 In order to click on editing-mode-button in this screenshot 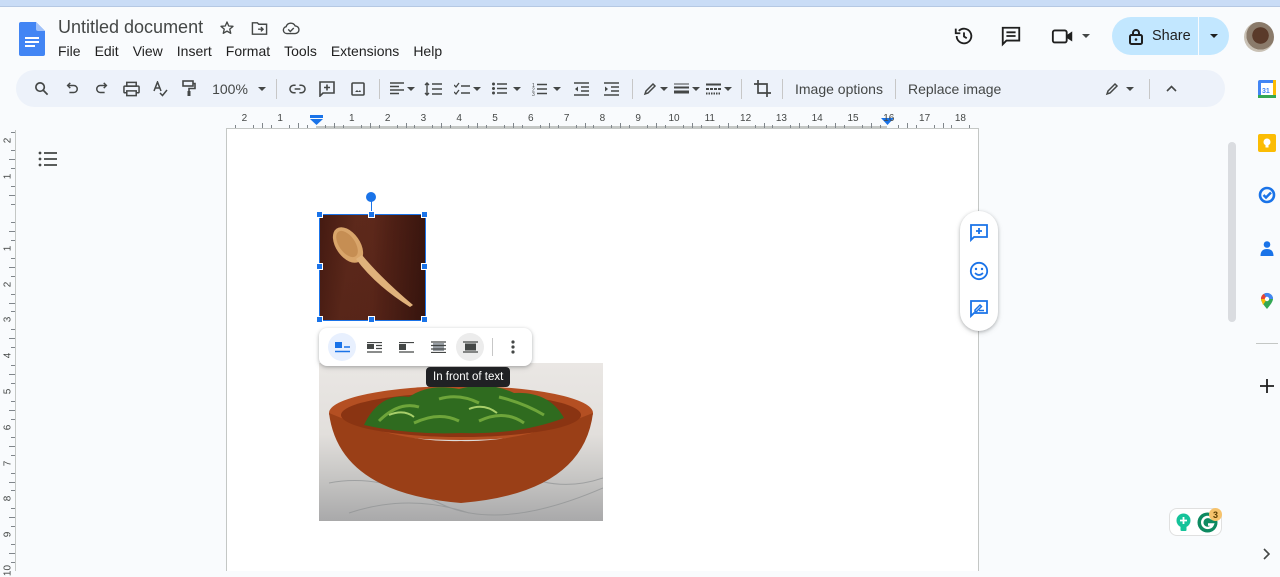, I will do `click(1119, 89)`.